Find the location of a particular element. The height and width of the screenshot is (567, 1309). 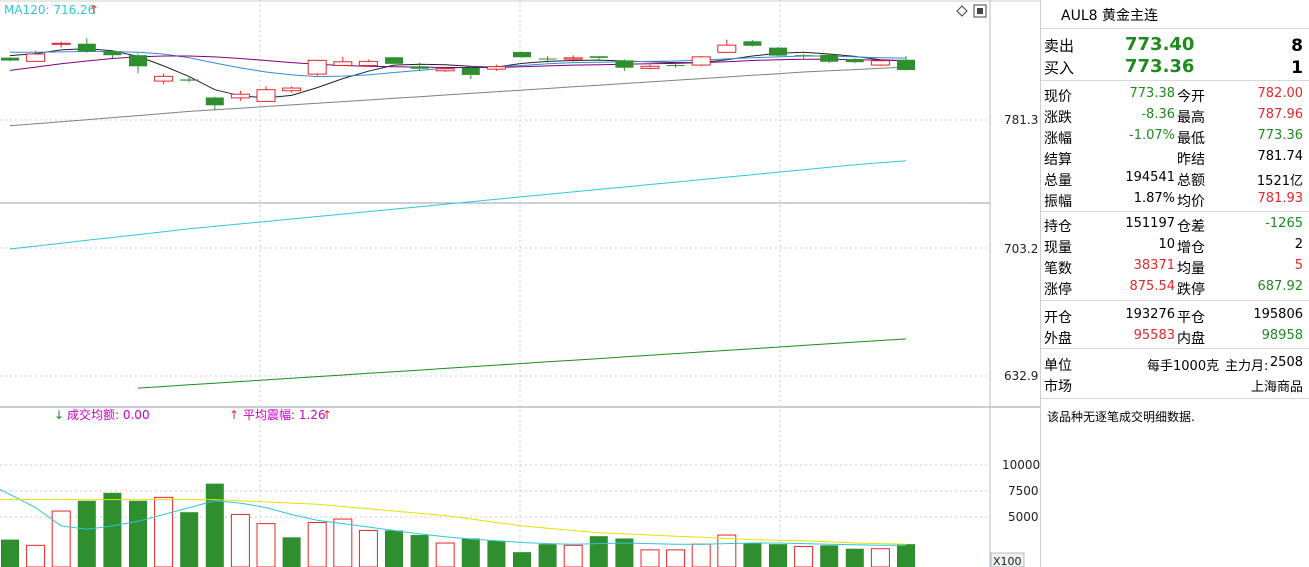

avg-turnover-label: 成交均额: 0.00 is located at coordinates (108, 414).